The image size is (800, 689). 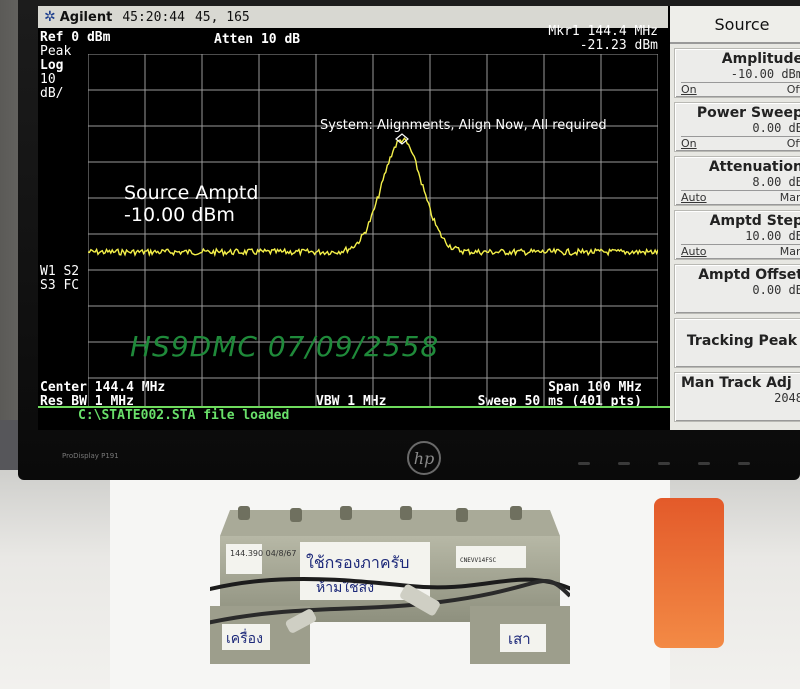 What do you see at coordinates (478, 560) in the screenshot?
I see `barcode-text: CNEVV14FSC` at bounding box center [478, 560].